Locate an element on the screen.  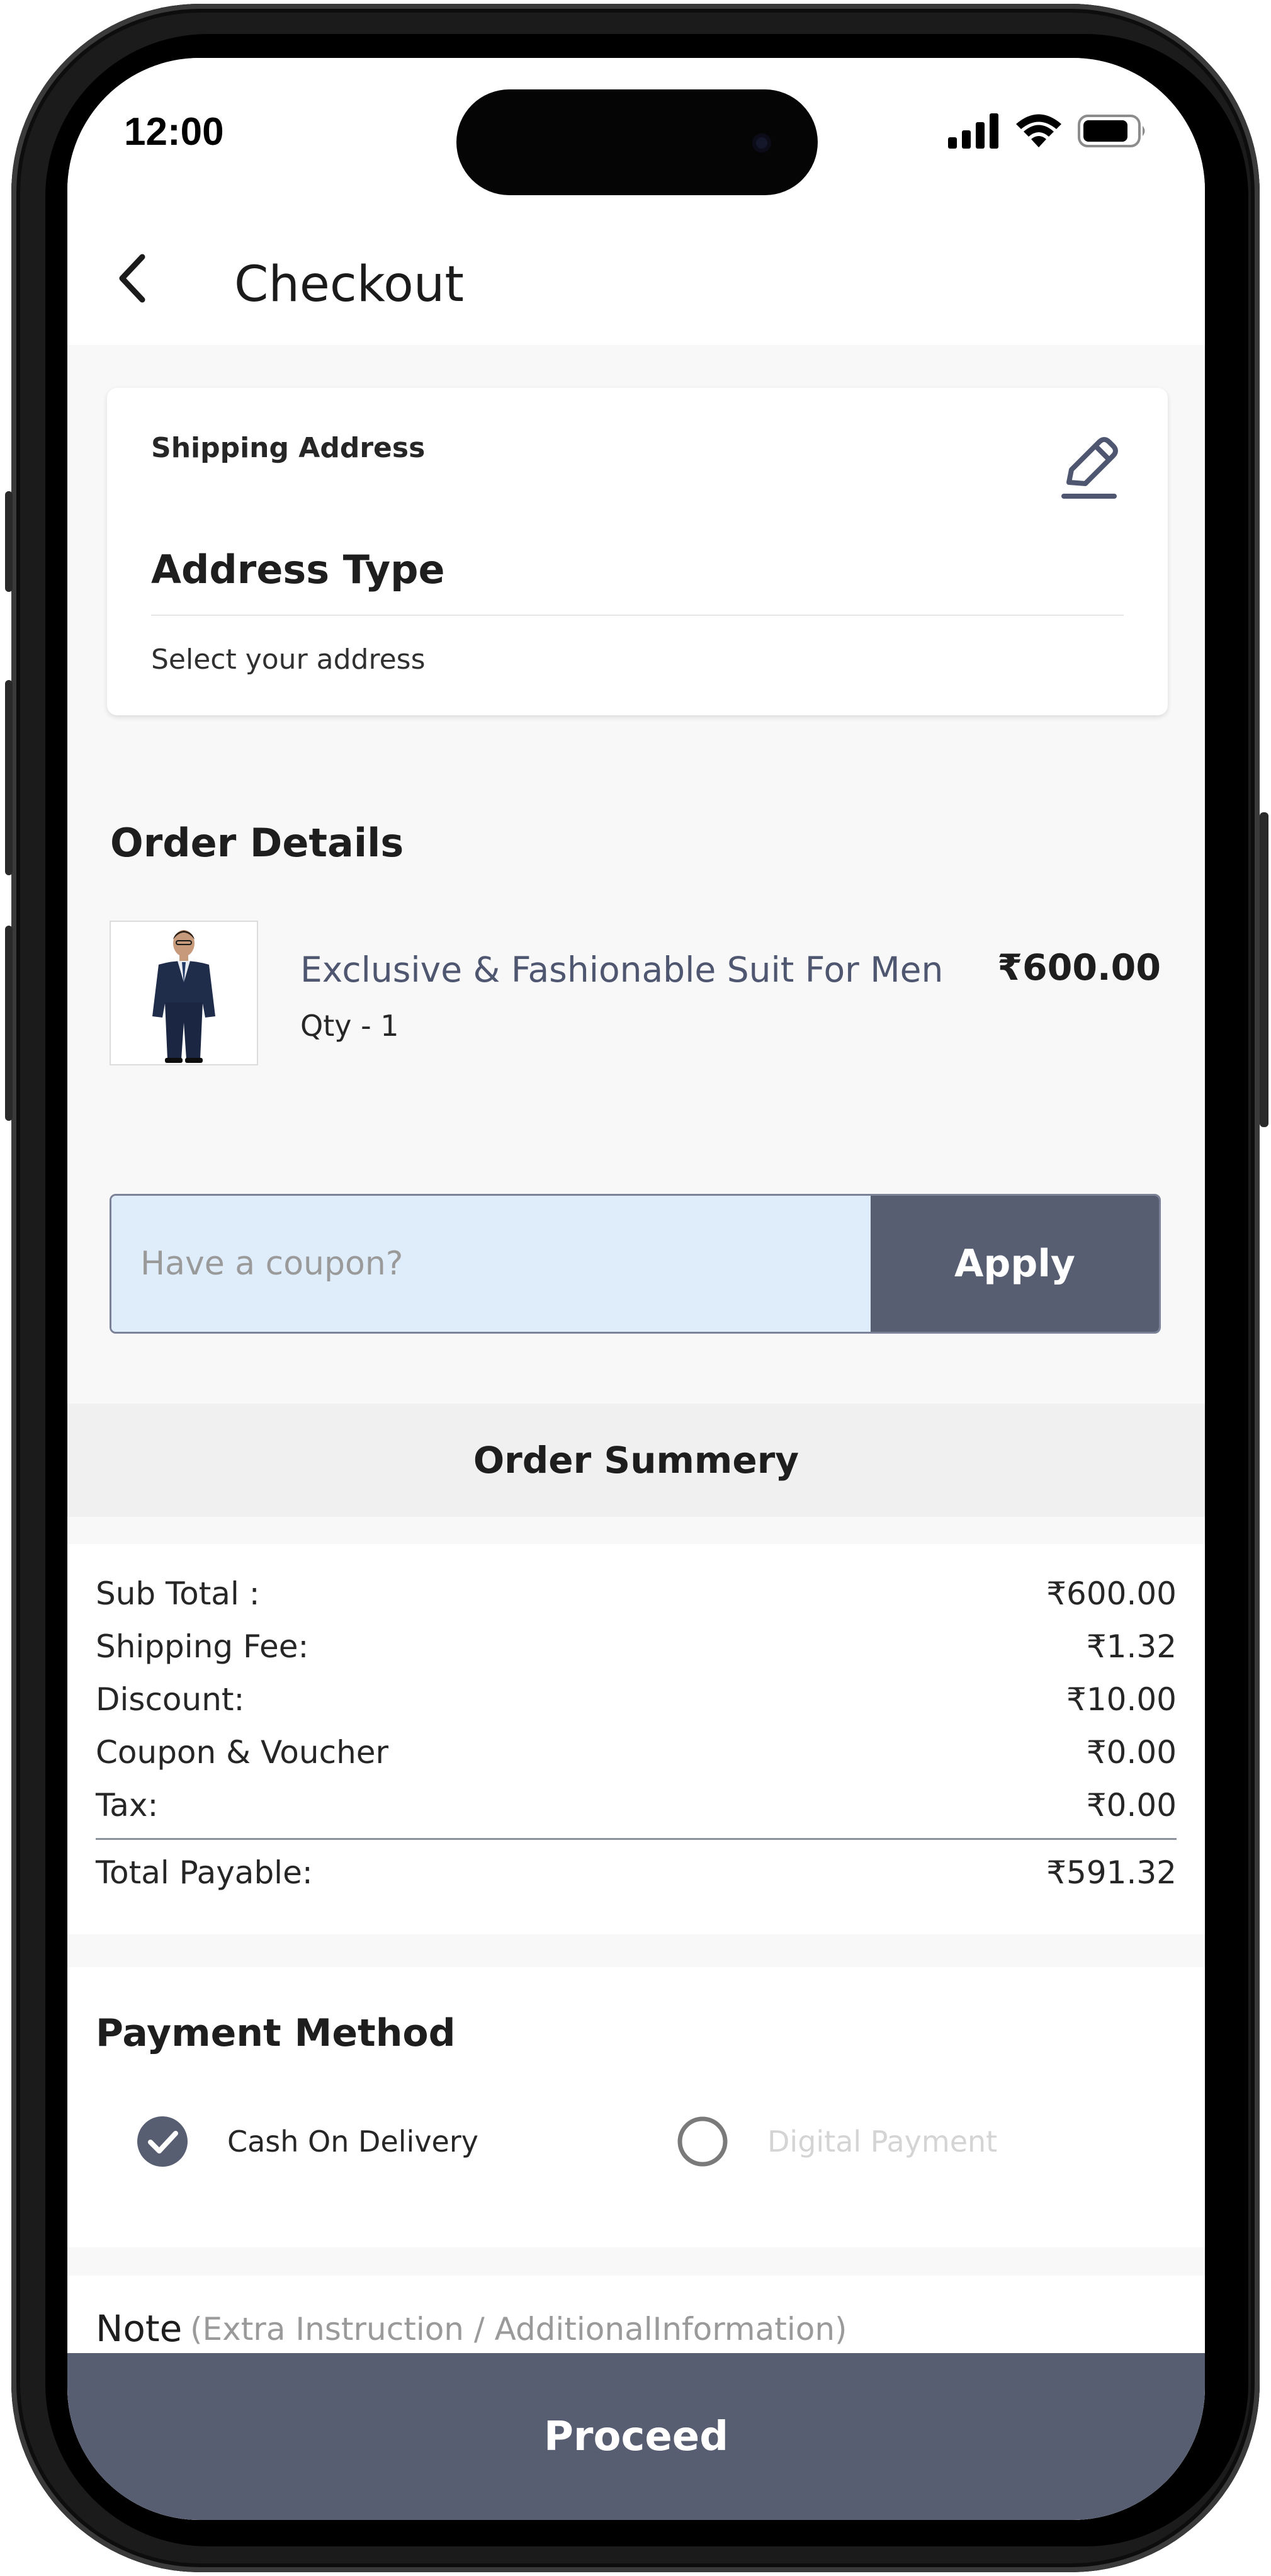
dynamic-island is located at coordinates (637, 142).